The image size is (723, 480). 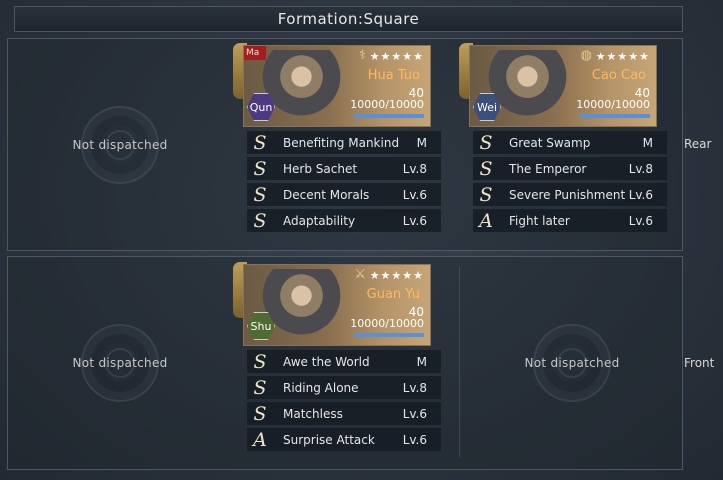 I want to click on skill-row: S The Emperor Lv.8, so click(x=570, y=168).